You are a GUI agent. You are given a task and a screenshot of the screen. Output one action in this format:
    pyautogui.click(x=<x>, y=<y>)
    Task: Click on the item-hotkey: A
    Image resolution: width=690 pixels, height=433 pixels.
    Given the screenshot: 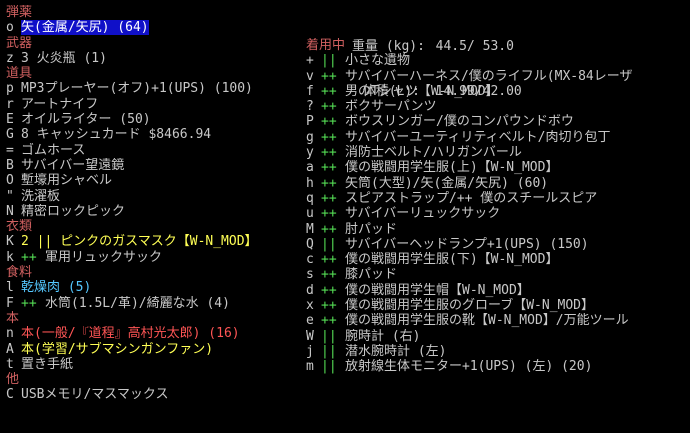 What is the action you would take?
    pyautogui.click(x=10, y=349)
    